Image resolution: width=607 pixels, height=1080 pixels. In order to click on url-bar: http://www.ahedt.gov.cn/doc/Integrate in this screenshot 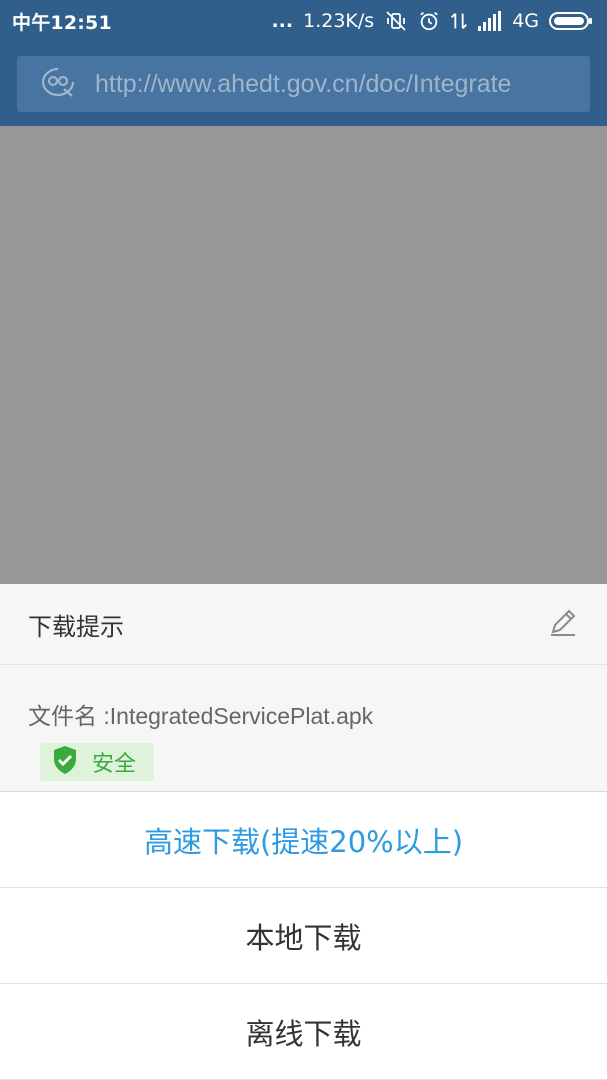, I will do `click(303, 84)`.